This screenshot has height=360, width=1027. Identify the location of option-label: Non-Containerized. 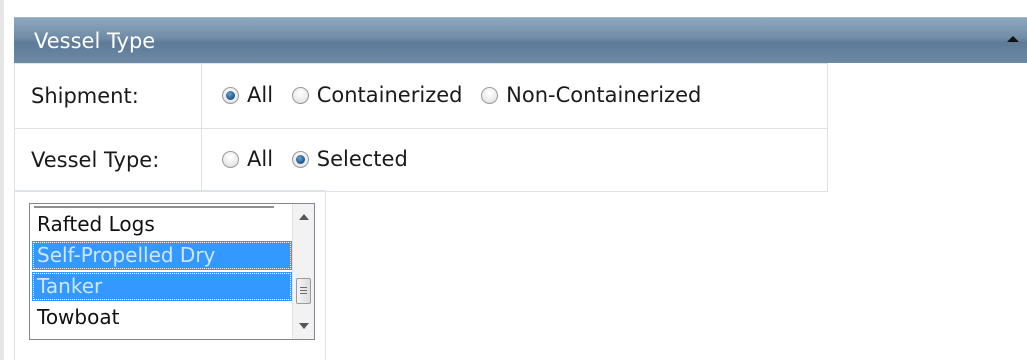
(604, 95).